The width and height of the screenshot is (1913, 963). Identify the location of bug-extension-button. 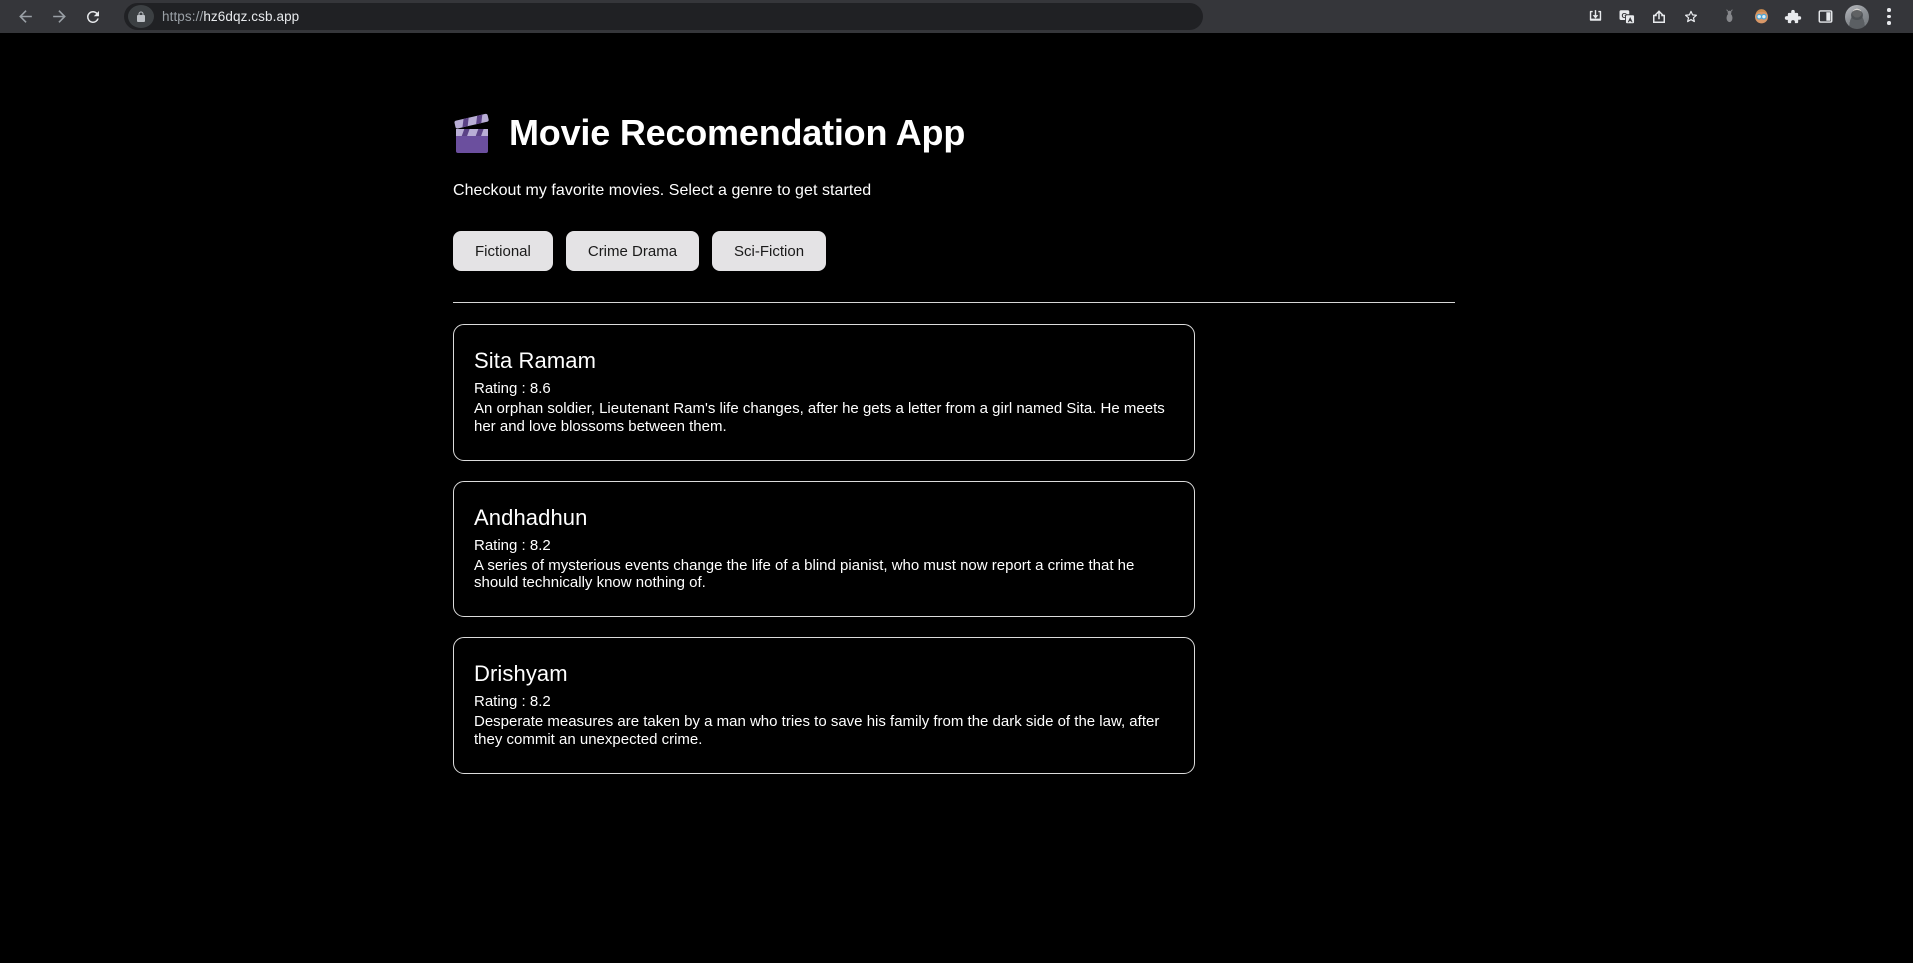
(1729, 17).